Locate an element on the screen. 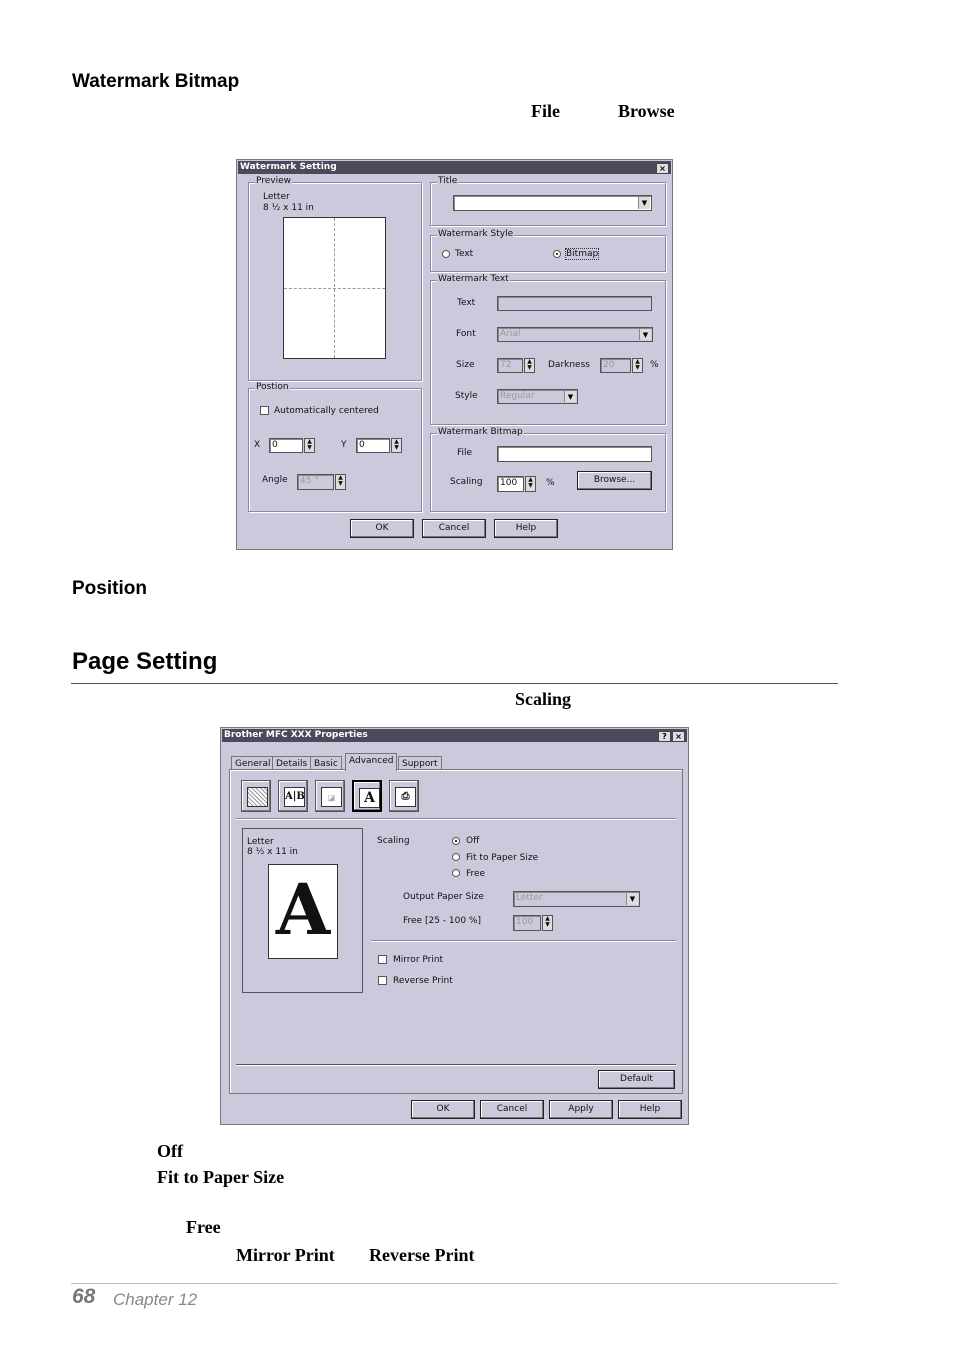 Image resolution: width=954 pixels, height=1352 pixels. auto-centered-checkbox is located at coordinates (264, 410).